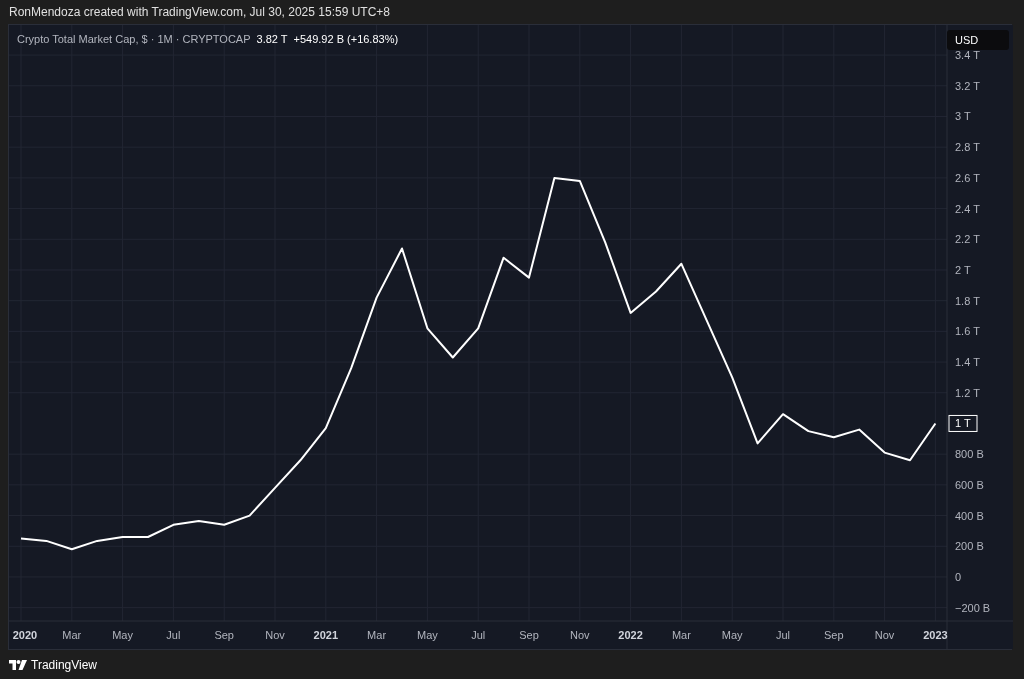 This screenshot has width=1024, height=679. What do you see at coordinates (967, 177) in the screenshot?
I see `axis-label: 2.6 T` at bounding box center [967, 177].